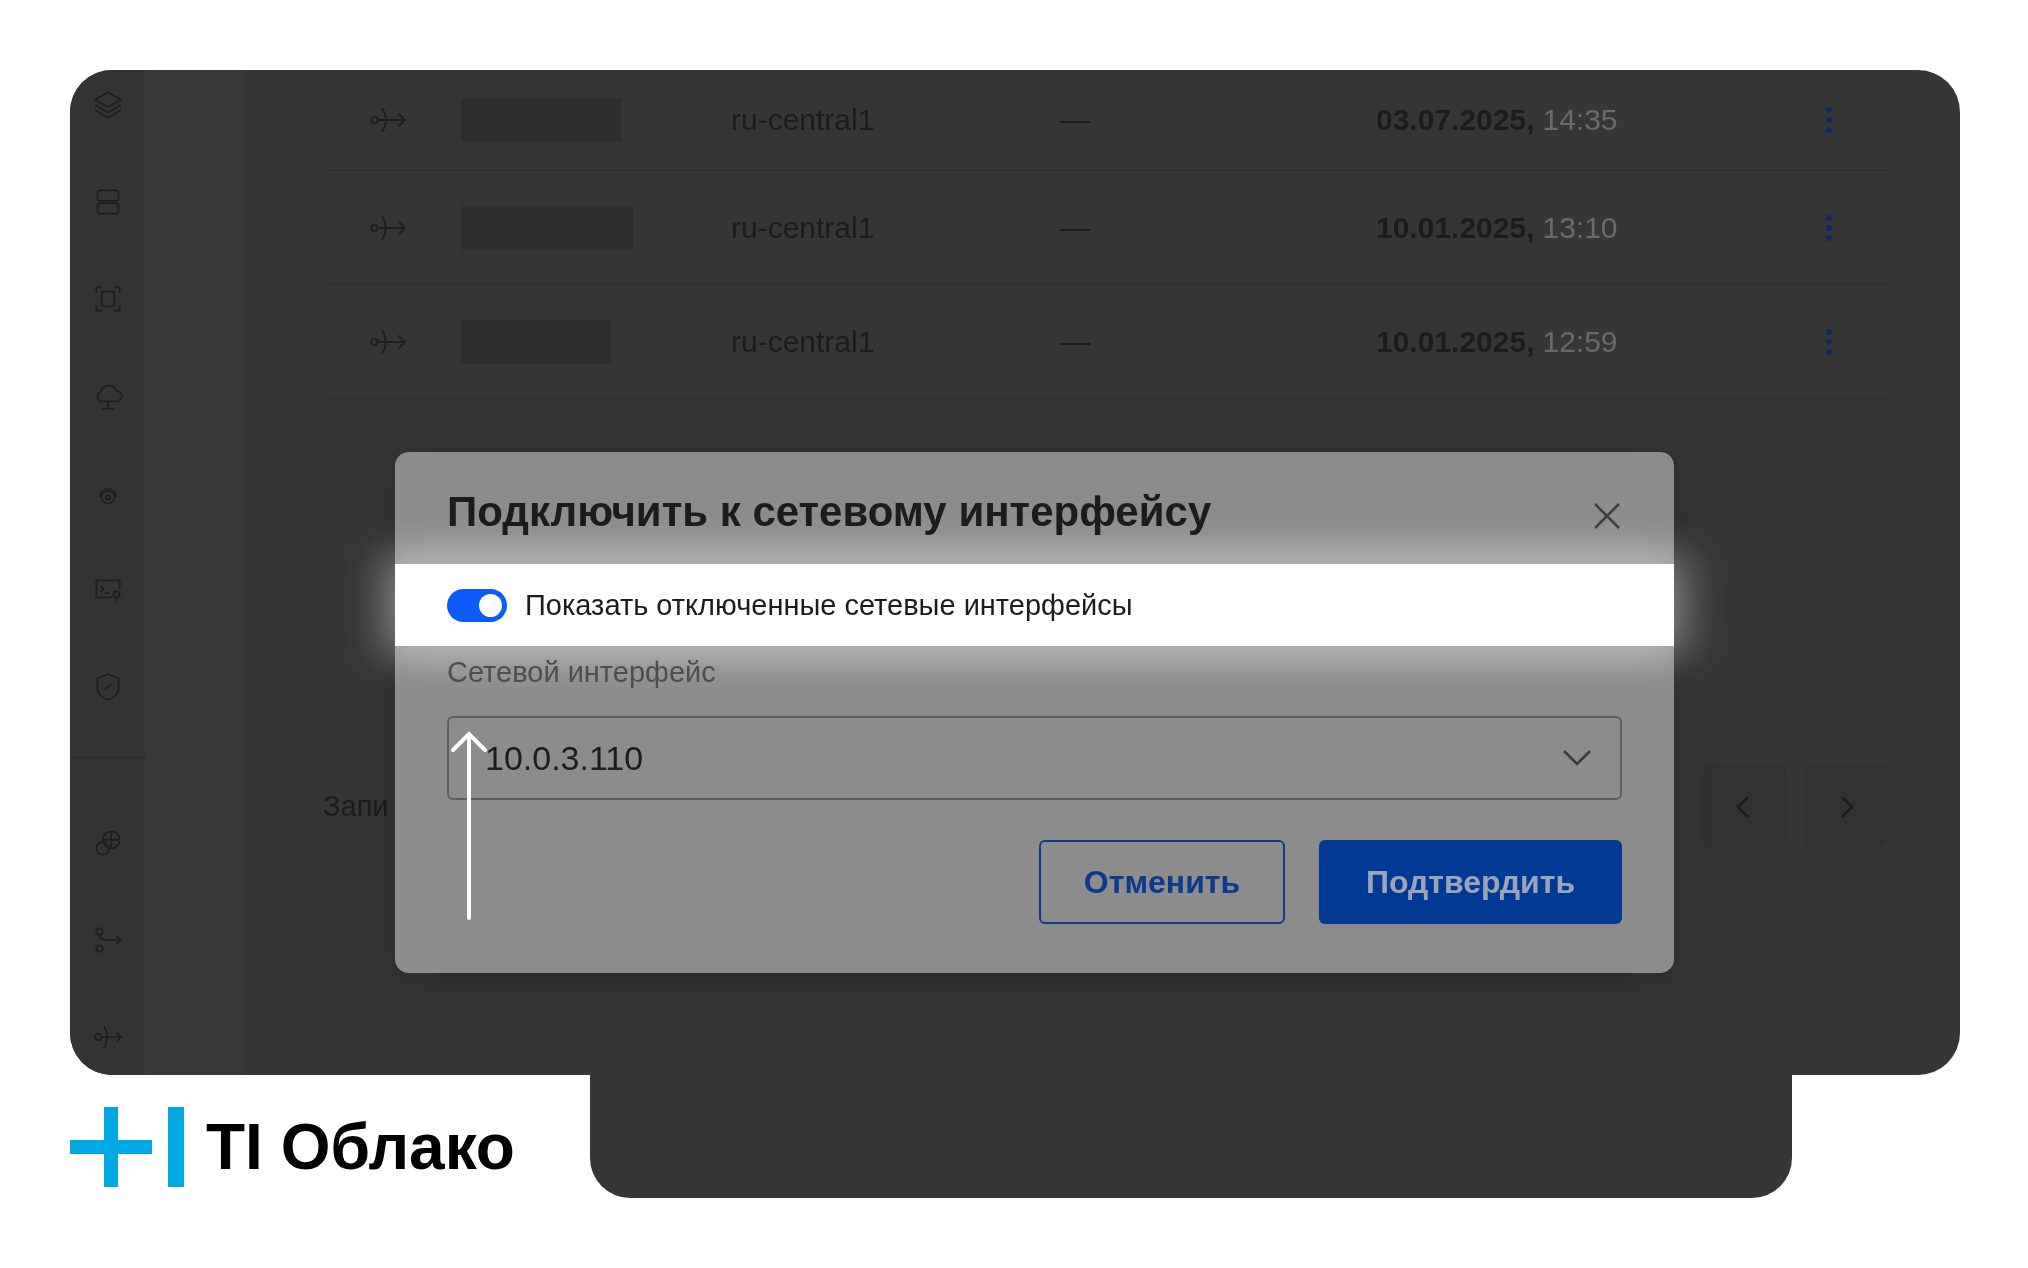 This screenshot has height=1268, width=2028. What do you see at coordinates (1470, 882) in the screenshot?
I see `dialog-button: Подтвердить` at bounding box center [1470, 882].